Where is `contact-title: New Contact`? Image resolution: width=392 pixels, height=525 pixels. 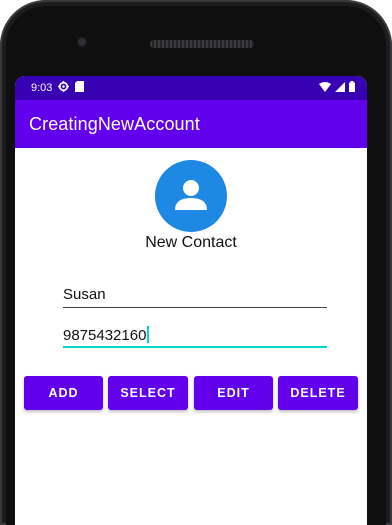
contact-title: New Contact is located at coordinates (191, 242).